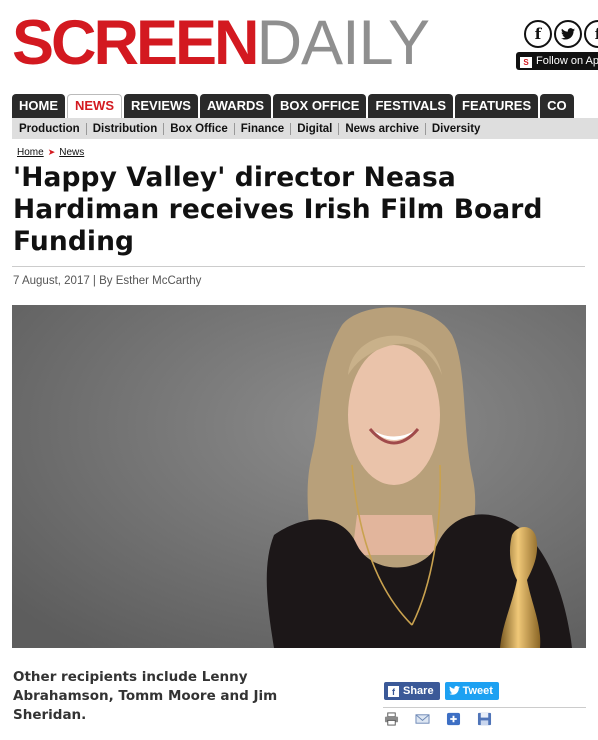 This screenshot has width=598, height=740. What do you see at coordinates (526, 62) in the screenshot?
I see `app-icon: S` at bounding box center [526, 62].